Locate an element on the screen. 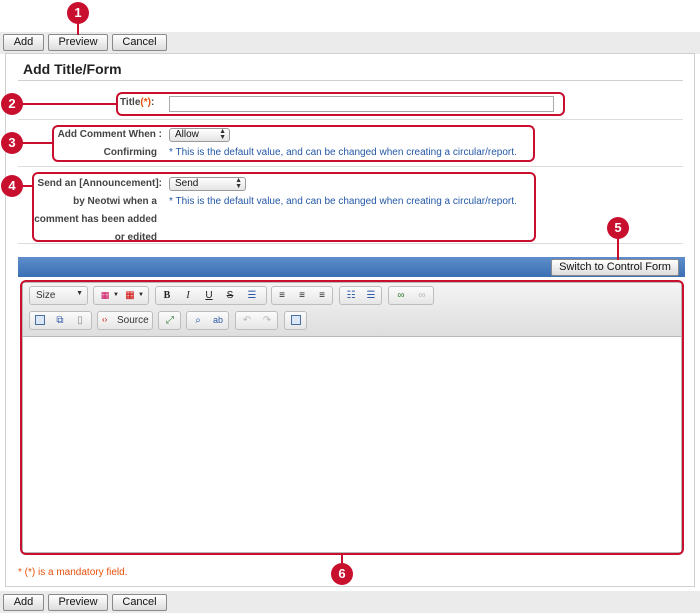  callout-number-1: 1 is located at coordinates (78, 13).